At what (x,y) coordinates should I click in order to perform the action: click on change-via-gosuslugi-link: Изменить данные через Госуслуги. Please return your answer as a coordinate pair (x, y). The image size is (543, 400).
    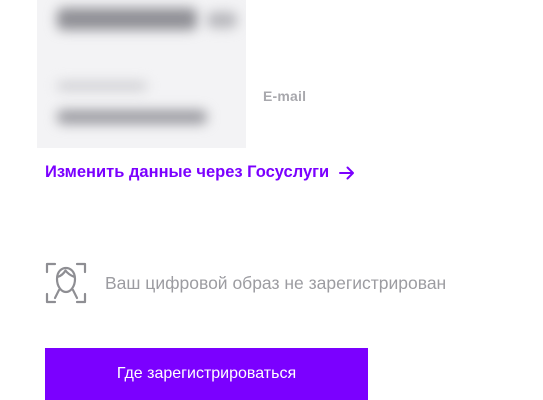
    Looking at the image, I should click on (200, 172).